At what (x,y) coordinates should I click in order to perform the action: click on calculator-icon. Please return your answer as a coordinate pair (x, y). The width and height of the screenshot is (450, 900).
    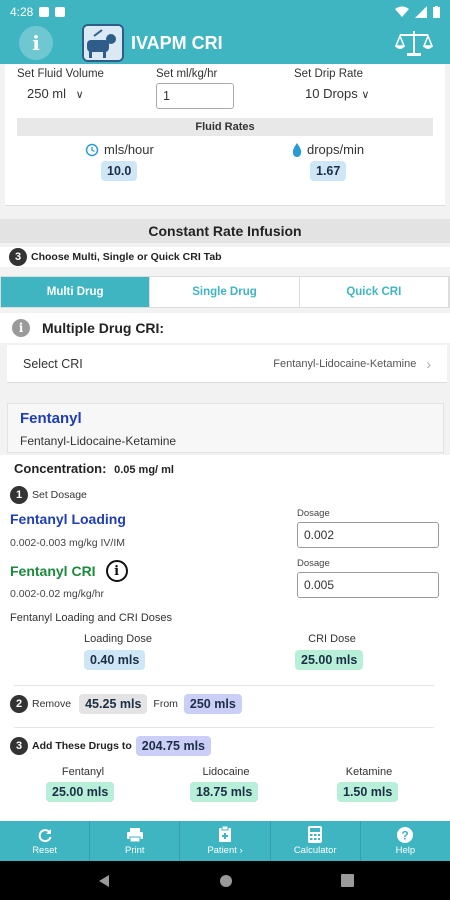
    Looking at the image, I should click on (315, 834).